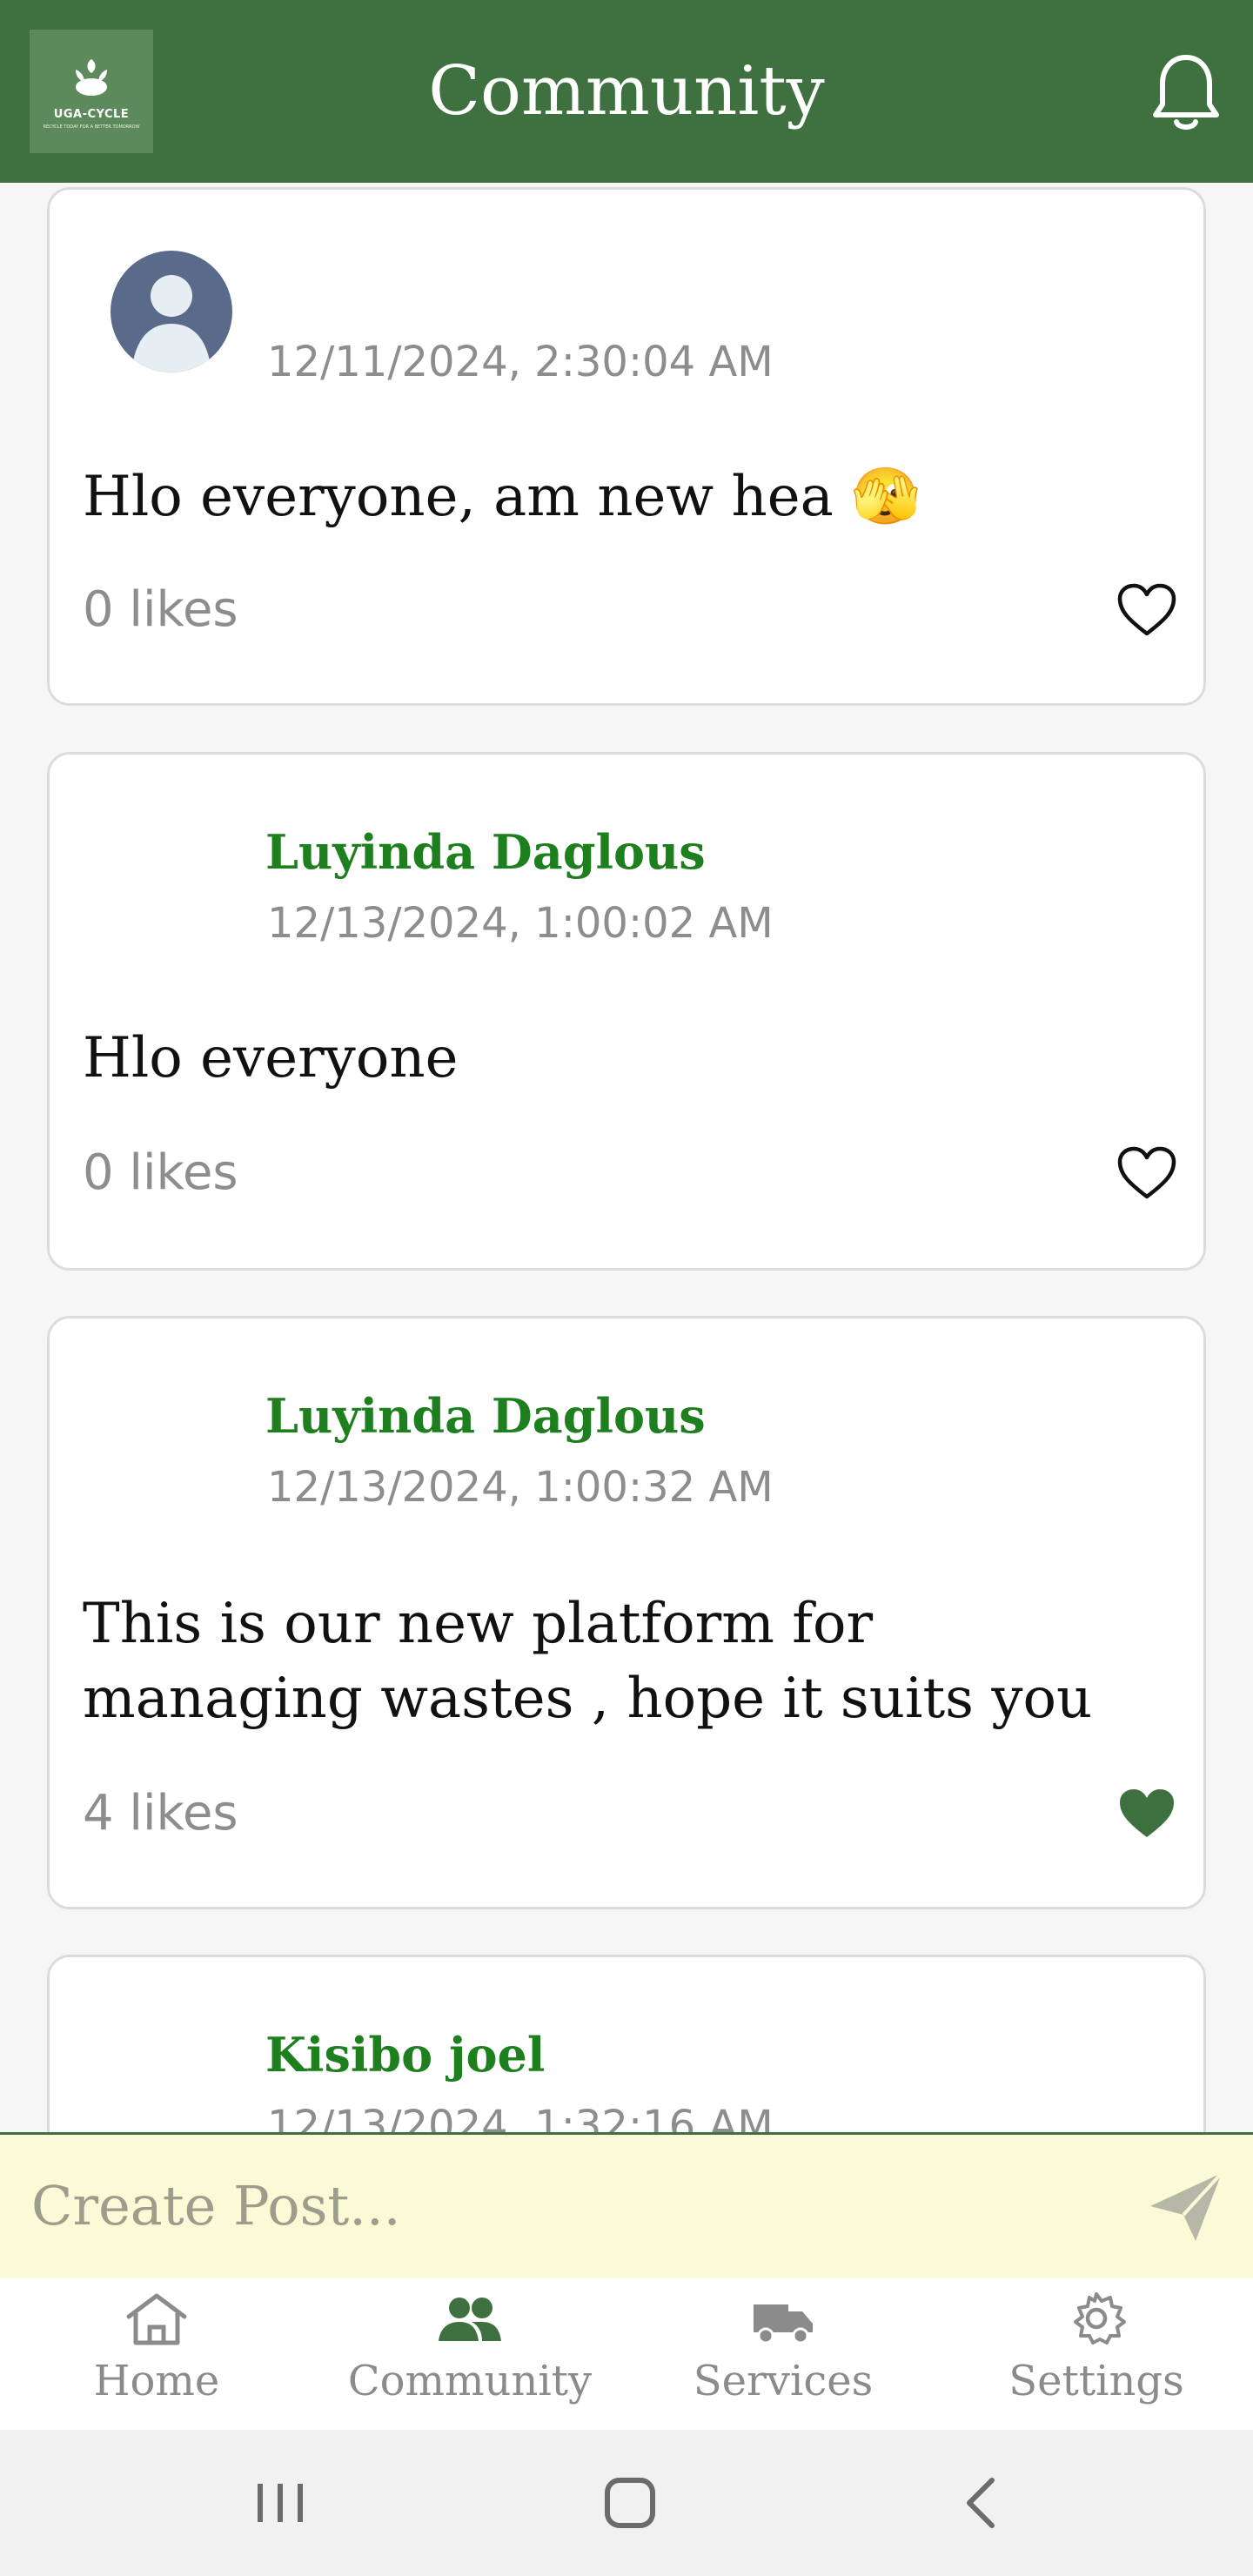 The image size is (1253, 2576). I want to click on post-card: Kisibo joel 12/13/2024, 1:32:16 AM, so click(626, 2043).